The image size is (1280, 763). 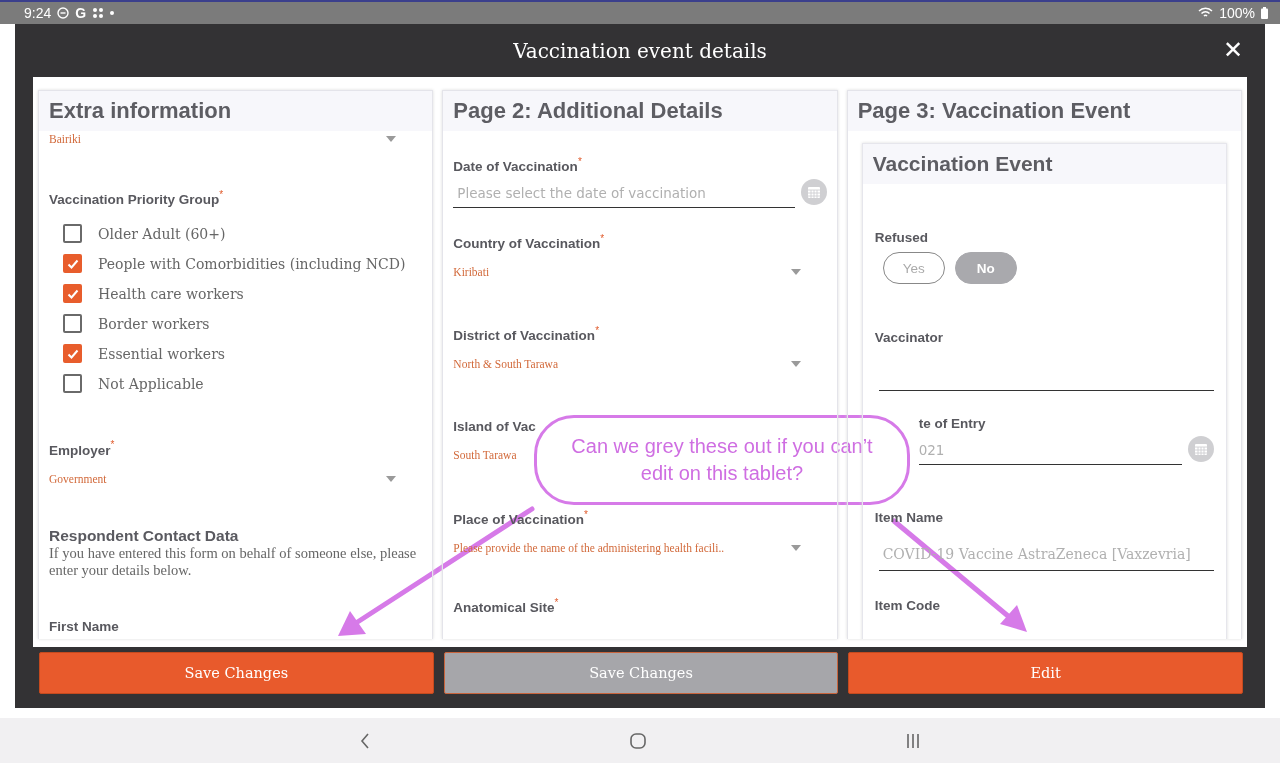 What do you see at coordinates (913, 740) in the screenshot?
I see `recent-apps-icon` at bounding box center [913, 740].